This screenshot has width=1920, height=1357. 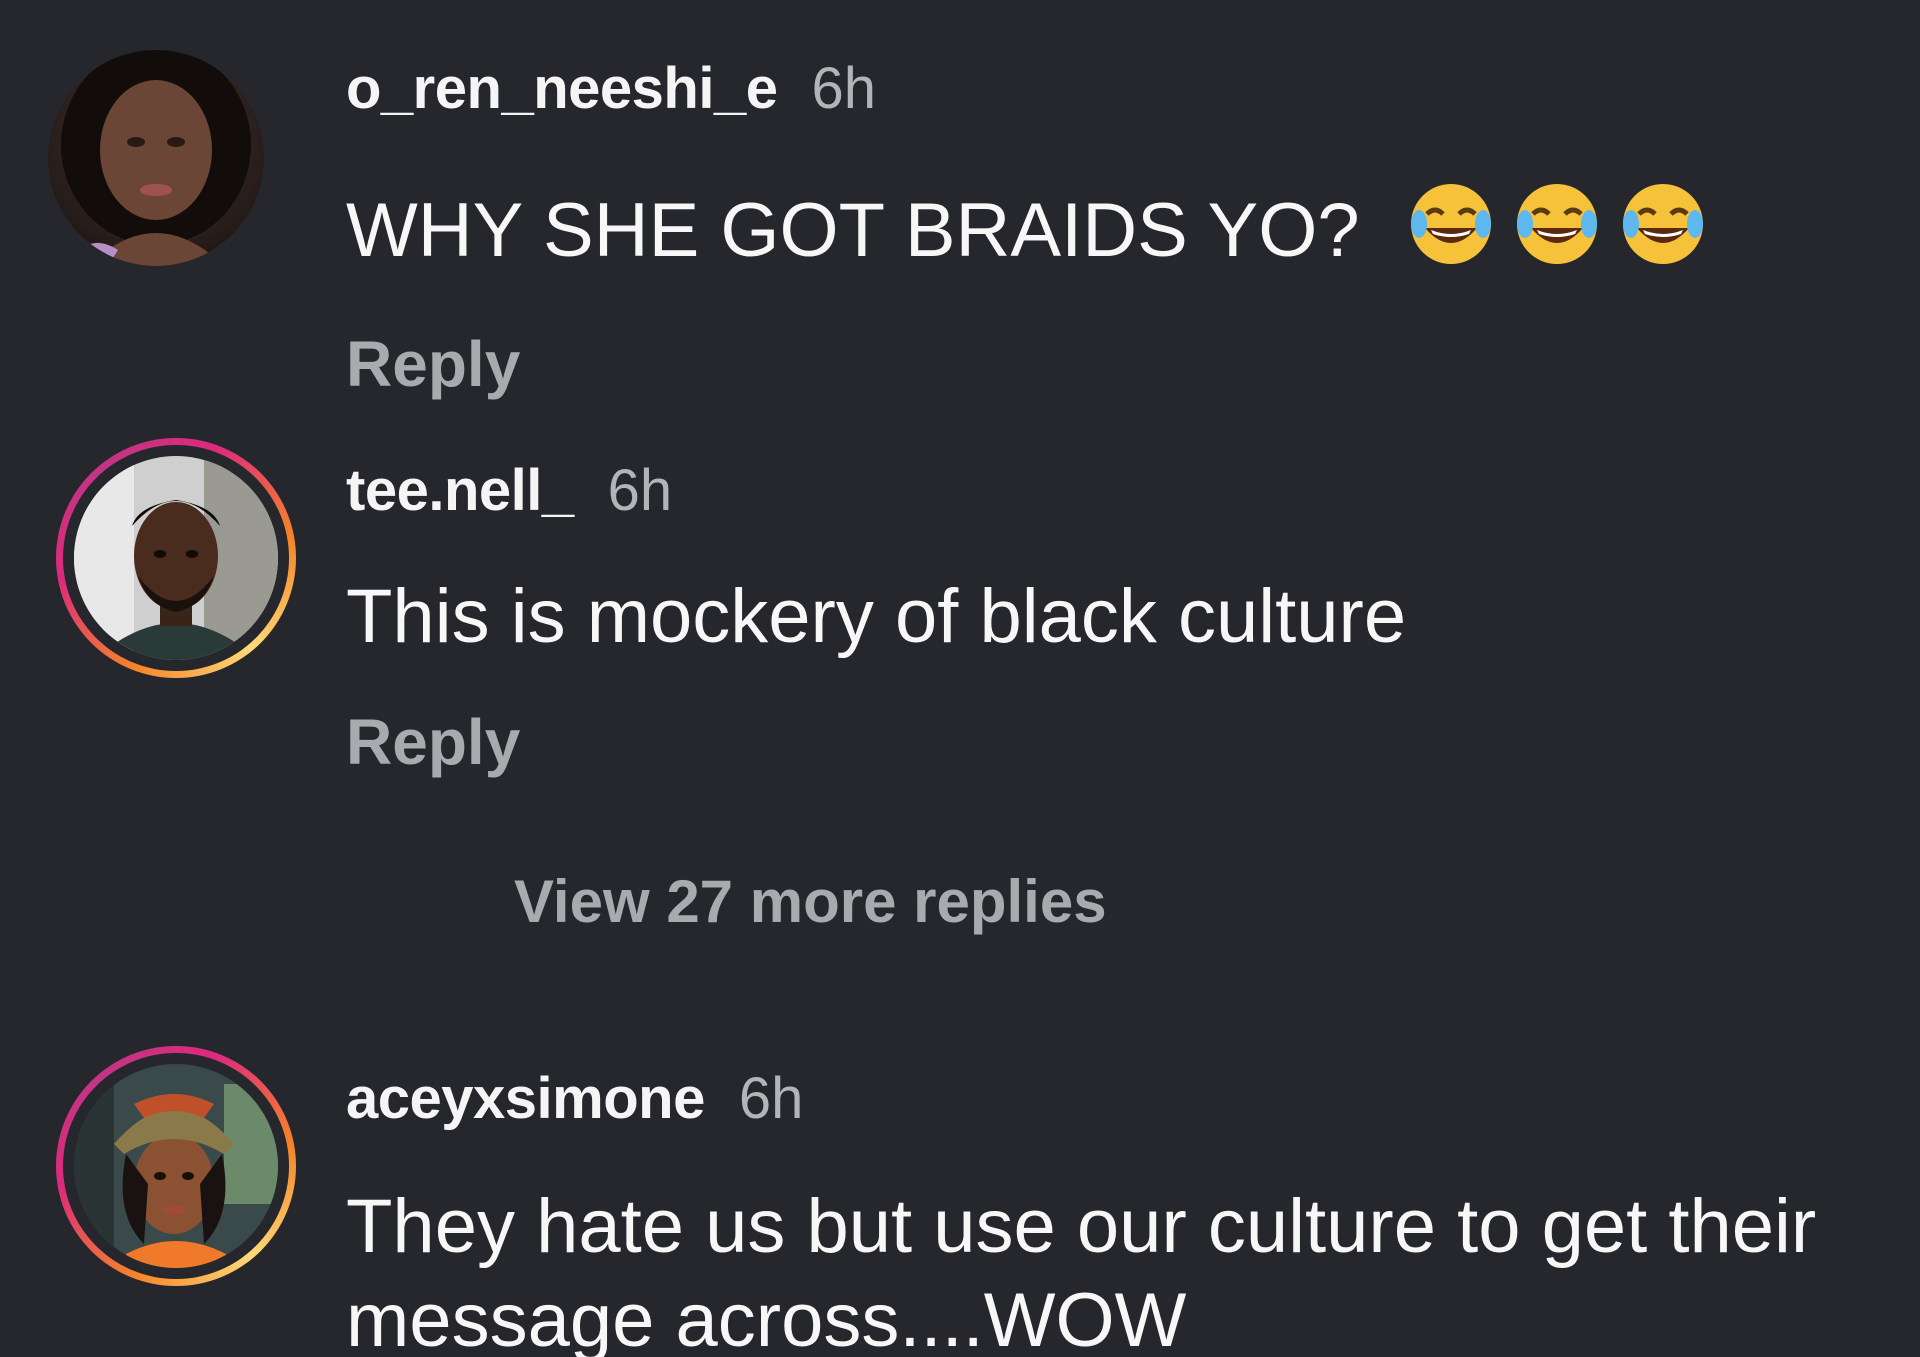 I want to click on comment-header: tee.nell_ 6h, so click(x=509, y=491).